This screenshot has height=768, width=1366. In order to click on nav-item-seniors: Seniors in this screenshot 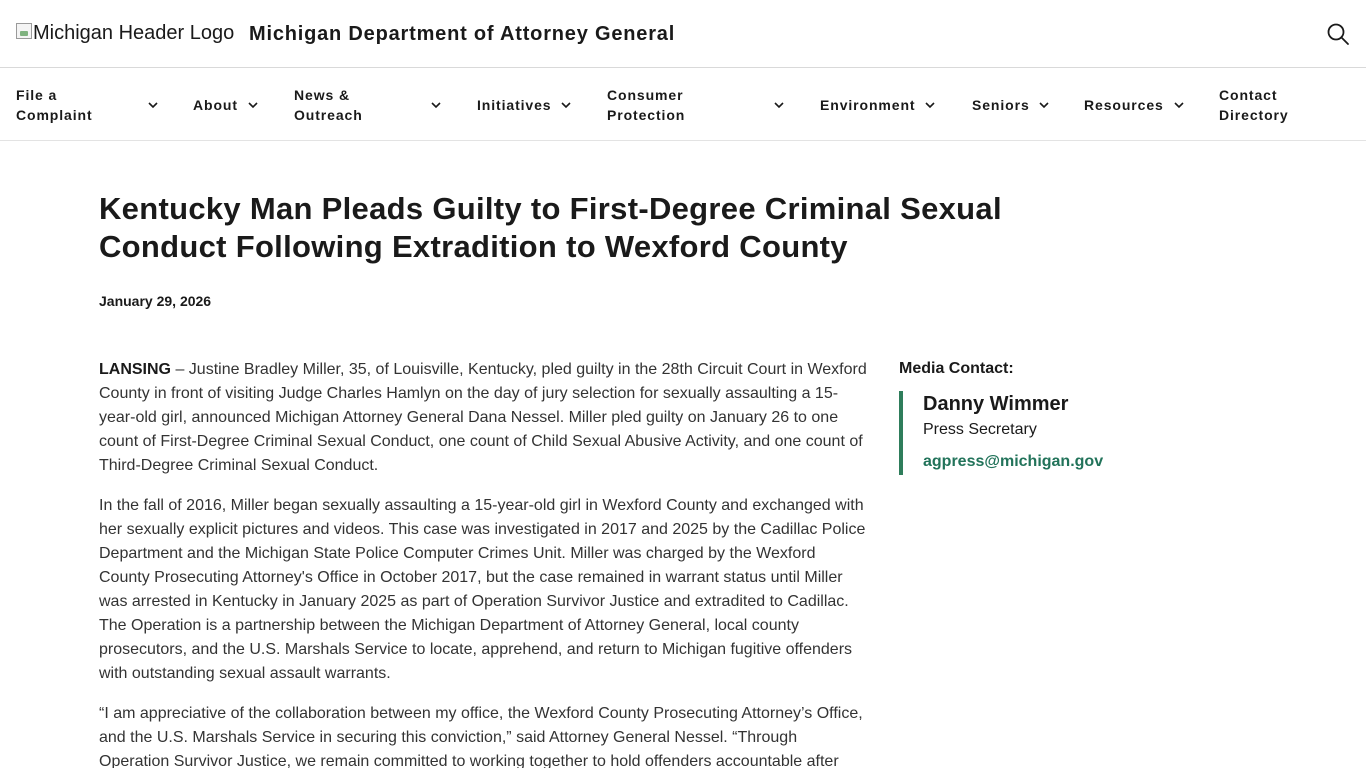, I will do `click(1014, 105)`.